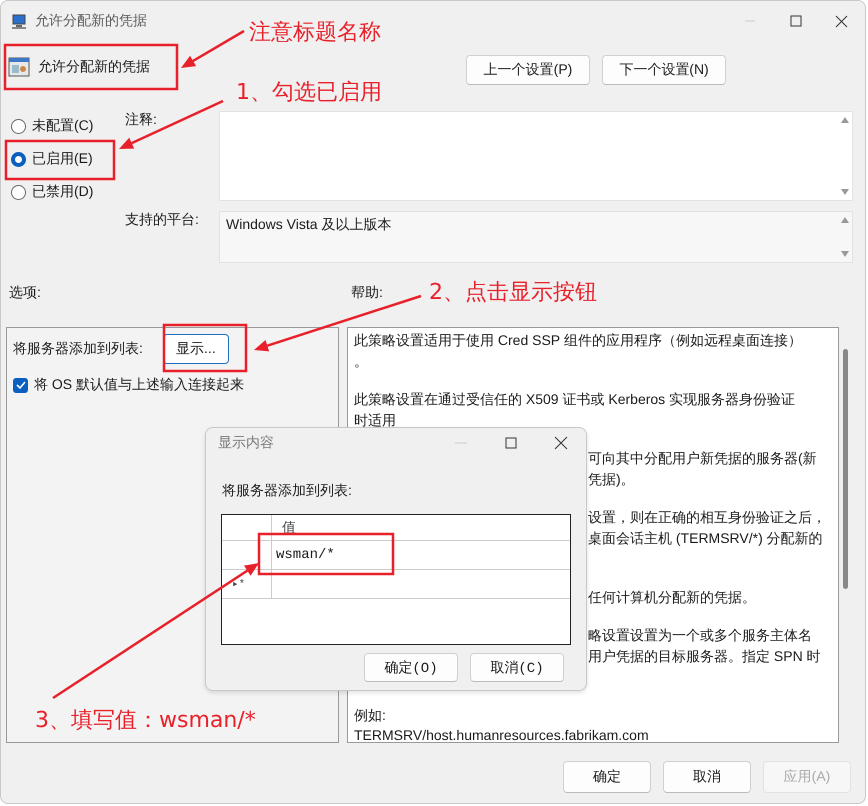  What do you see at coordinates (502, 734) in the screenshot?
I see `help-text: TERMSRV/host.humanresources.fabrikam.com` at bounding box center [502, 734].